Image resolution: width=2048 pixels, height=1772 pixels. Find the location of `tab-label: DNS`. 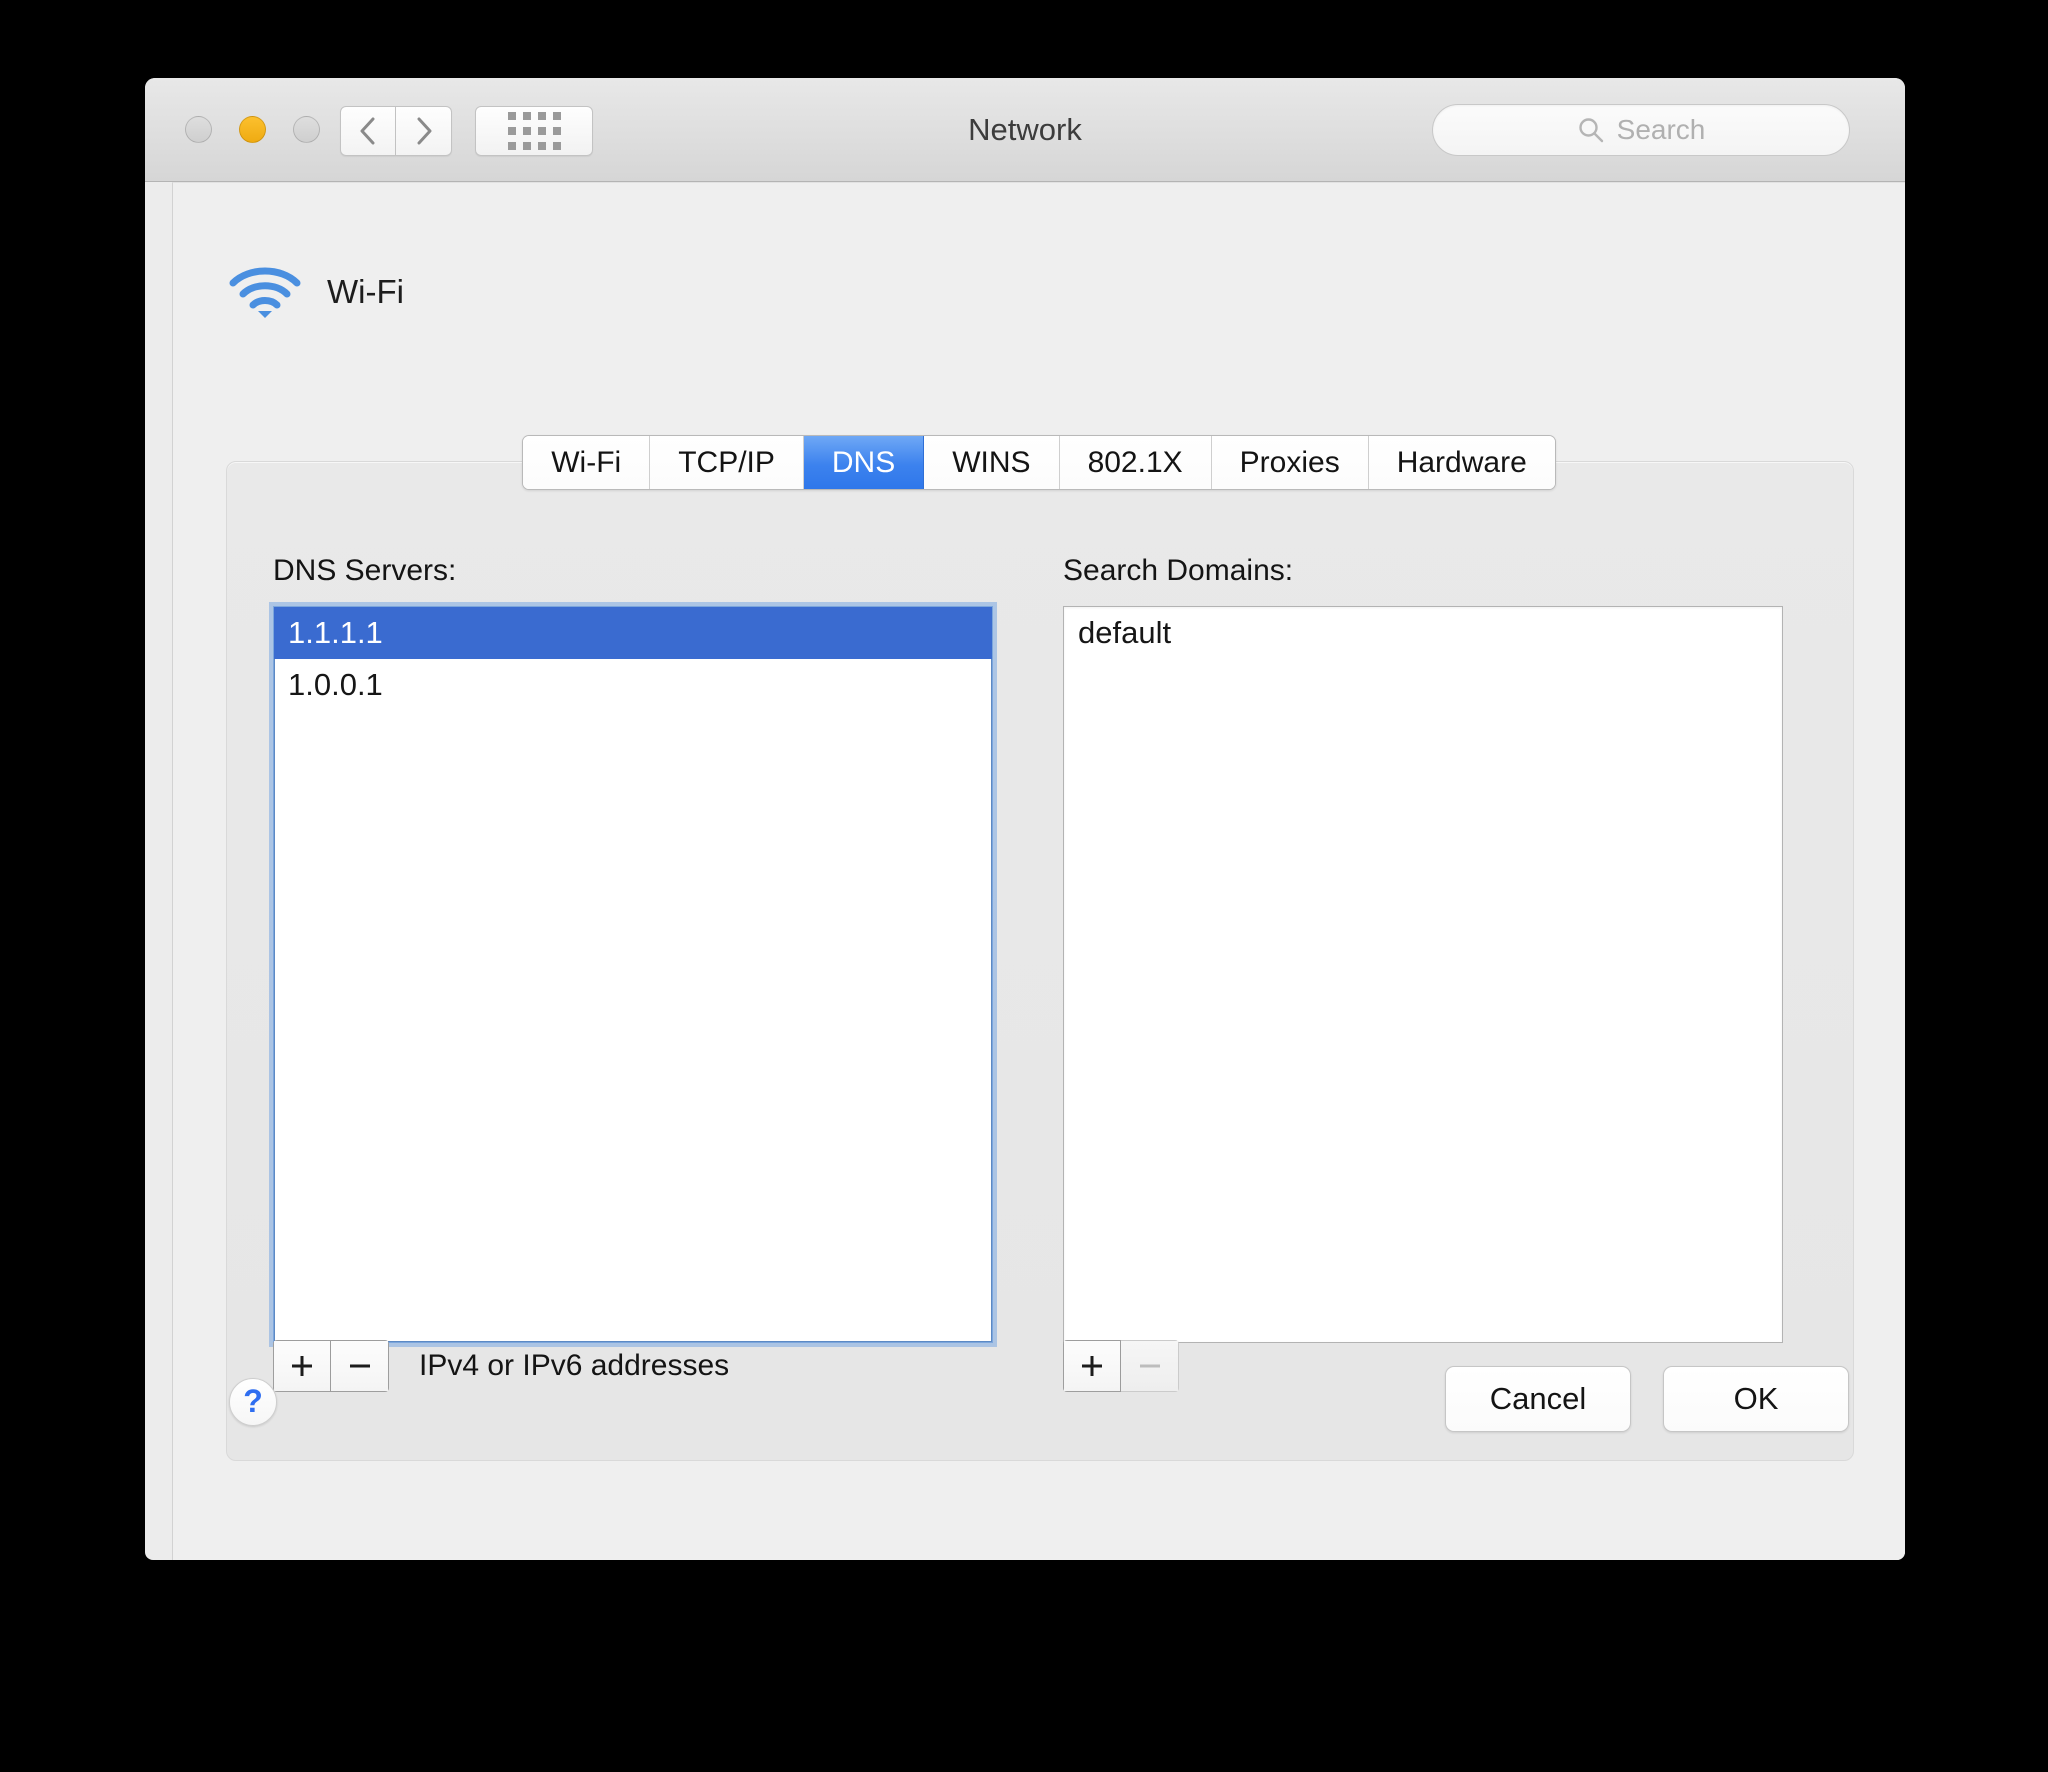

tab-label: DNS is located at coordinates (863, 462).